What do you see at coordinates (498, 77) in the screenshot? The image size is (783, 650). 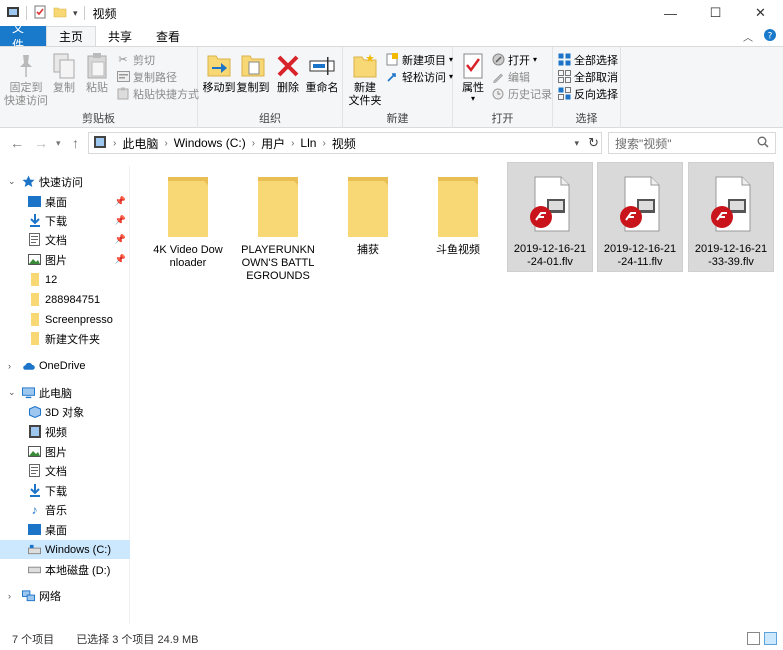 I see `edit-pencil-icon` at bounding box center [498, 77].